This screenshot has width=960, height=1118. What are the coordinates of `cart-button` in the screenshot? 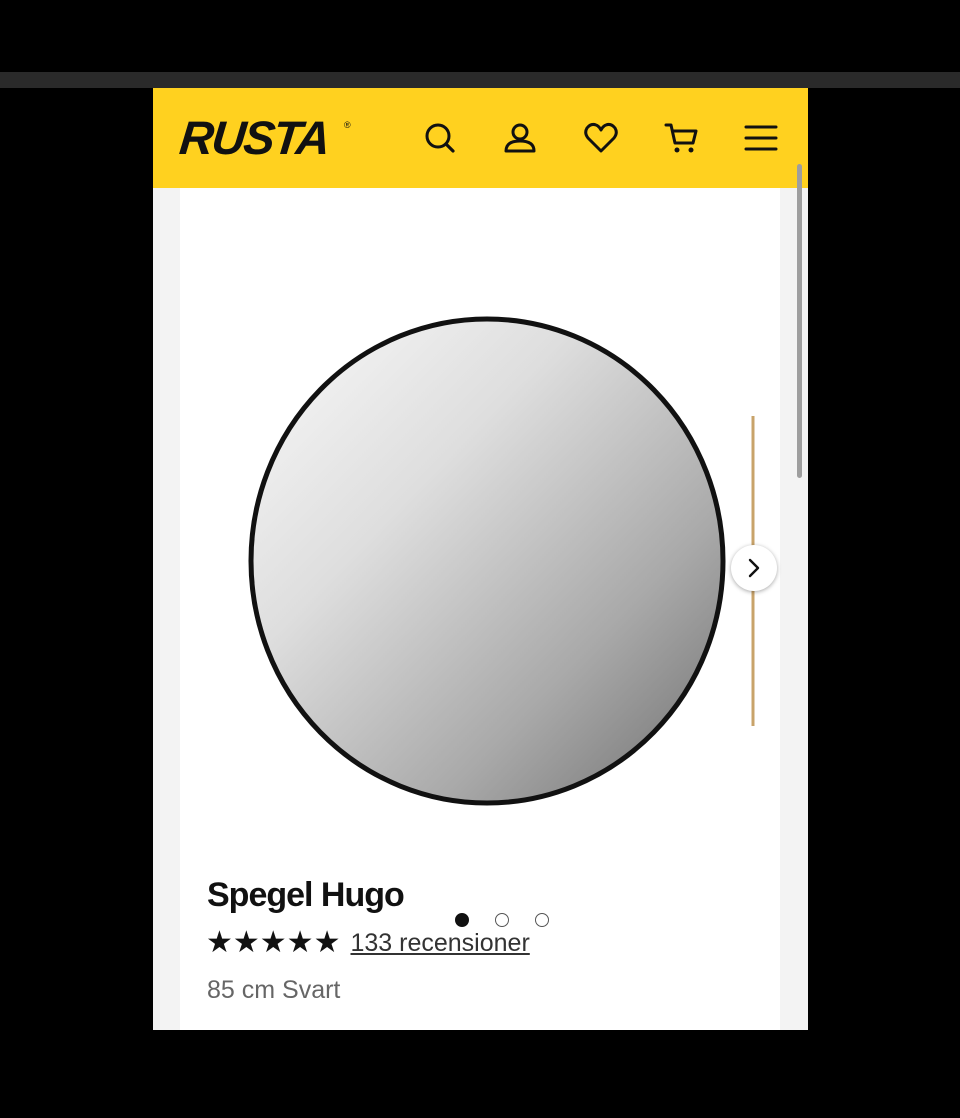 It's located at (682, 138).